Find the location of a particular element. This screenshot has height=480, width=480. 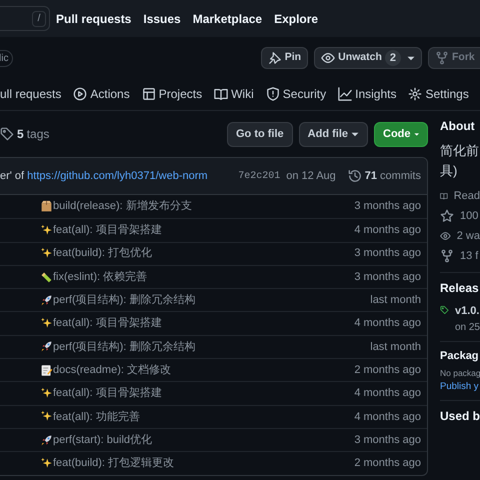

stat-link: Read is located at coordinates (467, 196).